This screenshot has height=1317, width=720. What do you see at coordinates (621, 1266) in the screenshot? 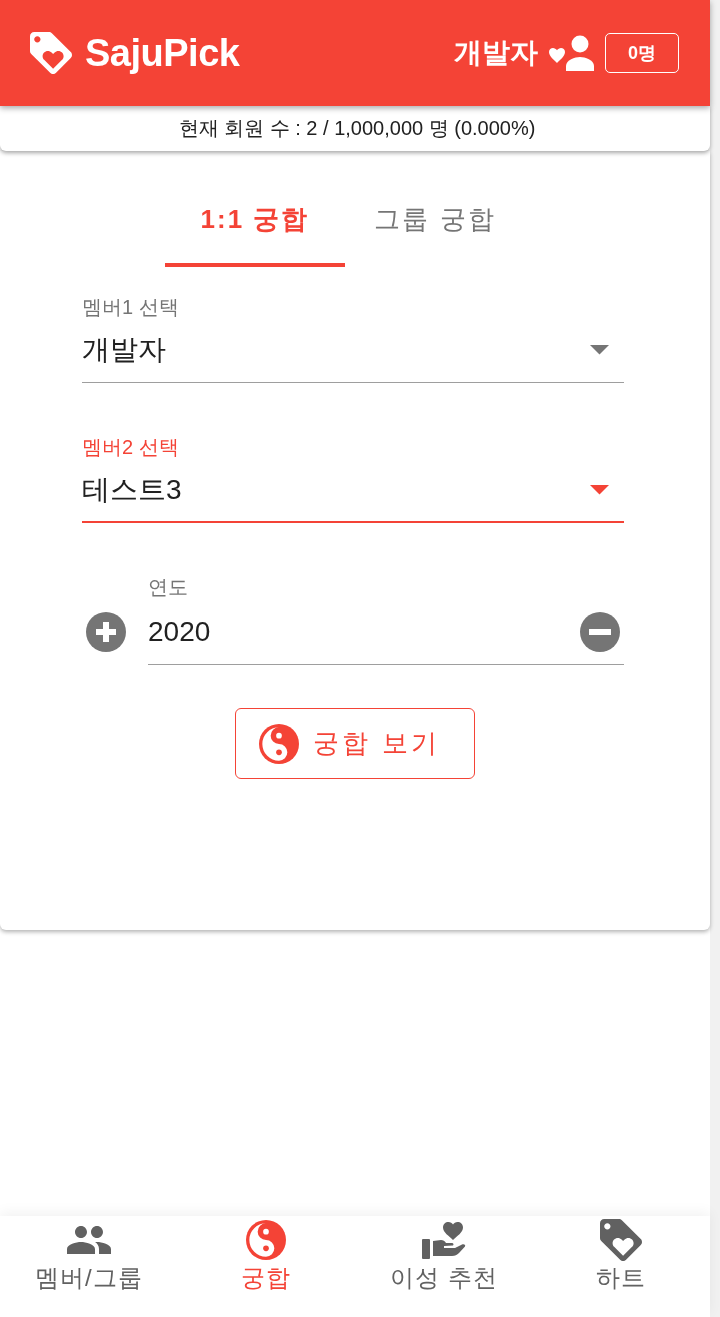
I see `nav-item: 하트` at bounding box center [621, 1266].